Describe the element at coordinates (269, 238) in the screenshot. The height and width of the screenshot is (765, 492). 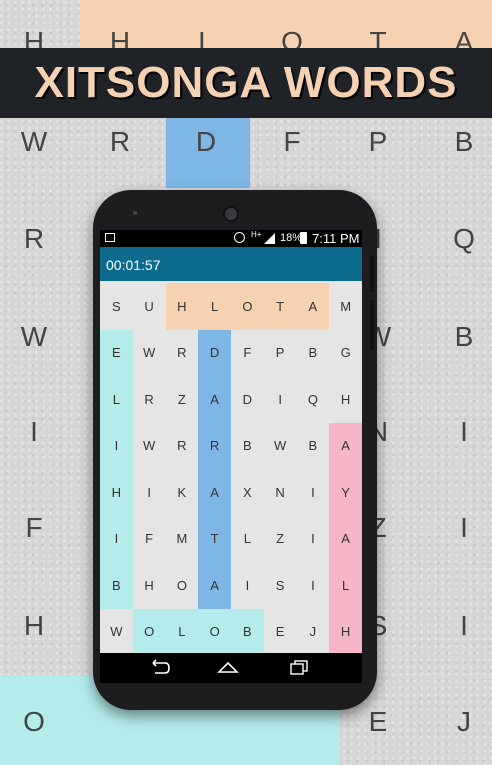
I see `signal-icon` at that location.